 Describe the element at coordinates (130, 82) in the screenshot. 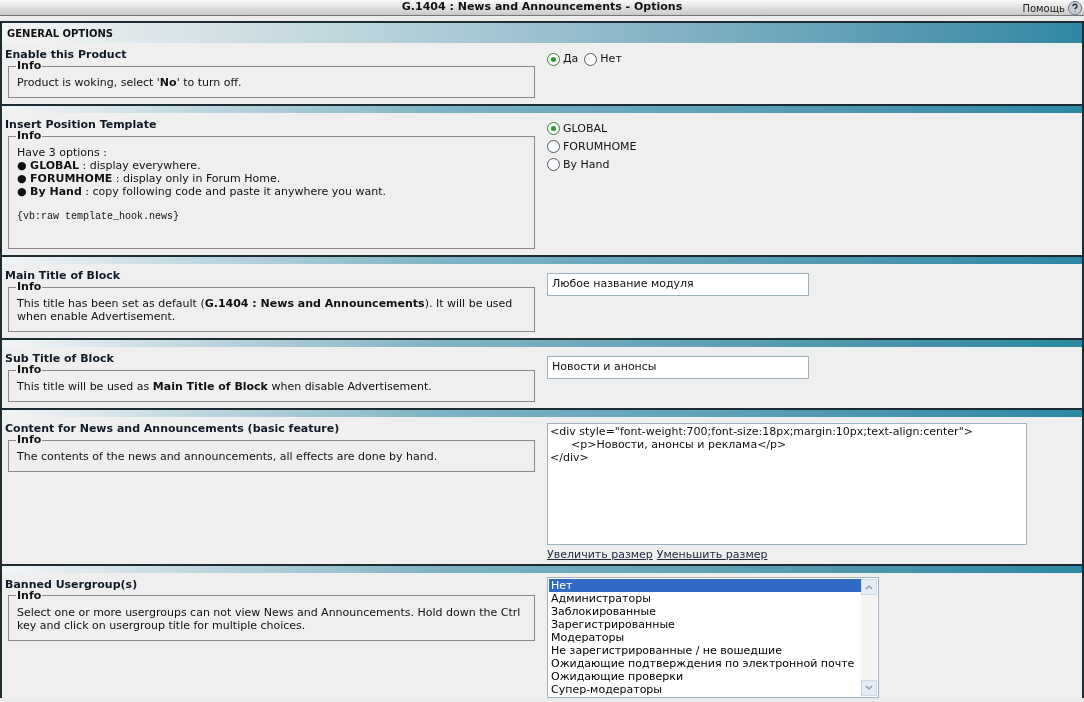

I see `info-text: Product is woking, select 'No' to turn off.` at that location.